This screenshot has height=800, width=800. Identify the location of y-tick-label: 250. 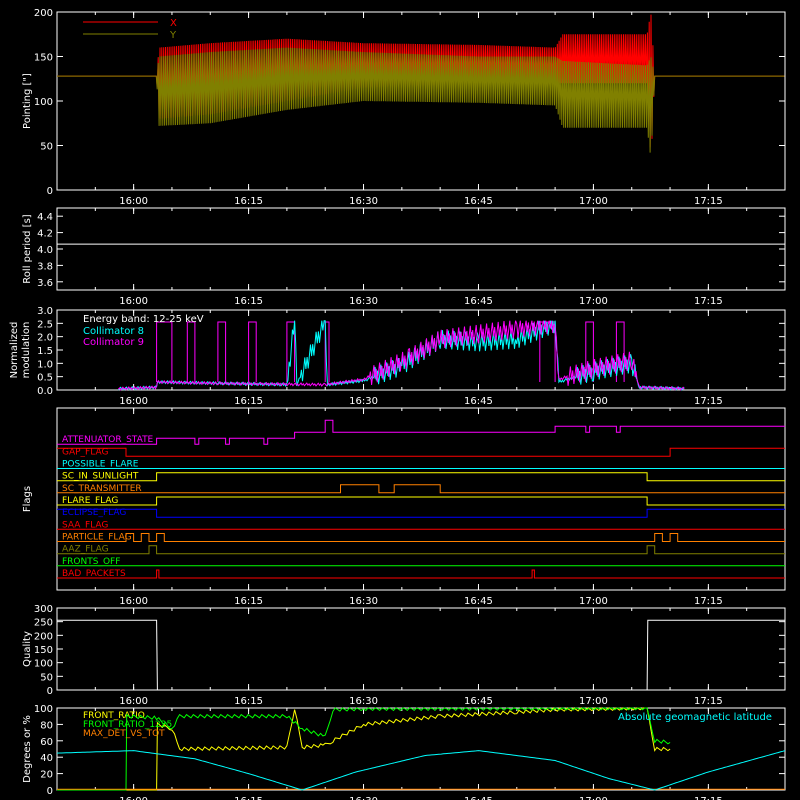
(43, 623).